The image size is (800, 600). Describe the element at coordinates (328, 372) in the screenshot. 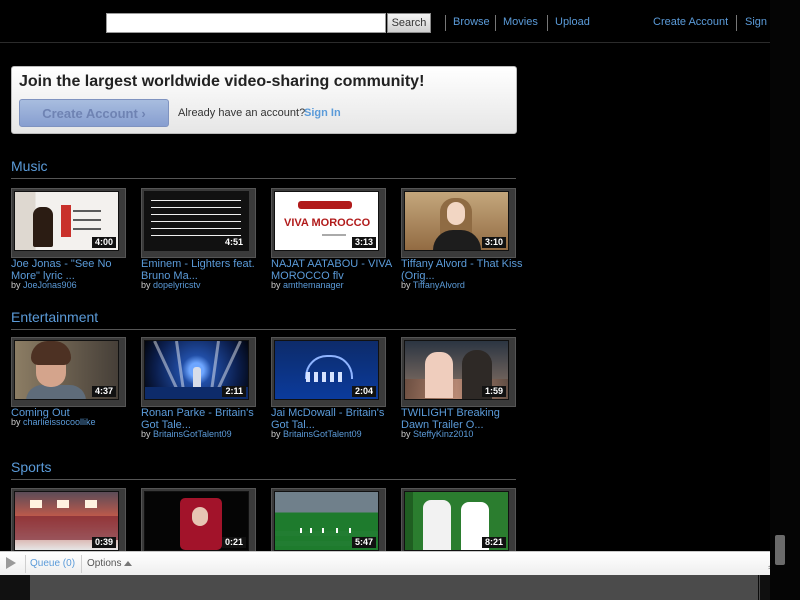

I see `video-thumbnail: 2:04` at that location.